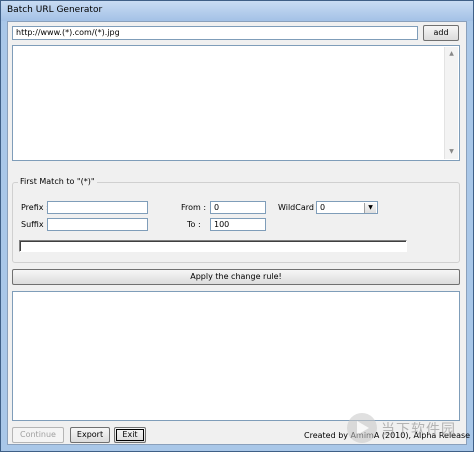 This screenshot has height=452, width=474. I want to click on export-button: Export, so click(90, 435).